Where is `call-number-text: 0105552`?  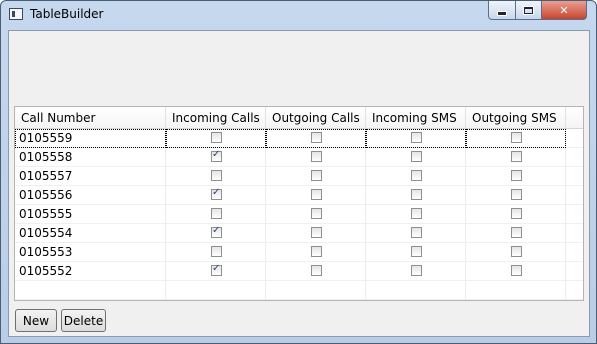 call-number-text: 0105552 is located at coordinates (46, 271).